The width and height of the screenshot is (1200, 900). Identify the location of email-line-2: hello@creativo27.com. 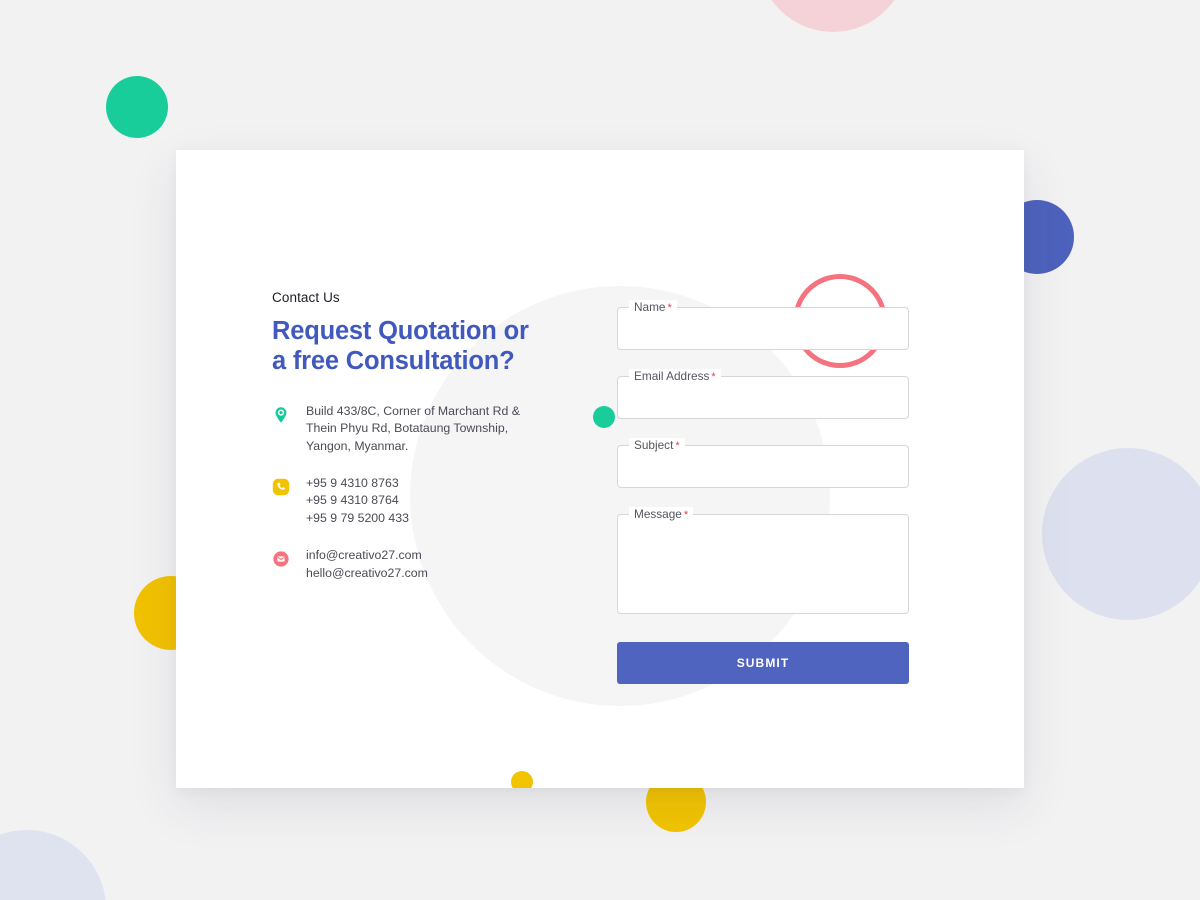
(367, 573).